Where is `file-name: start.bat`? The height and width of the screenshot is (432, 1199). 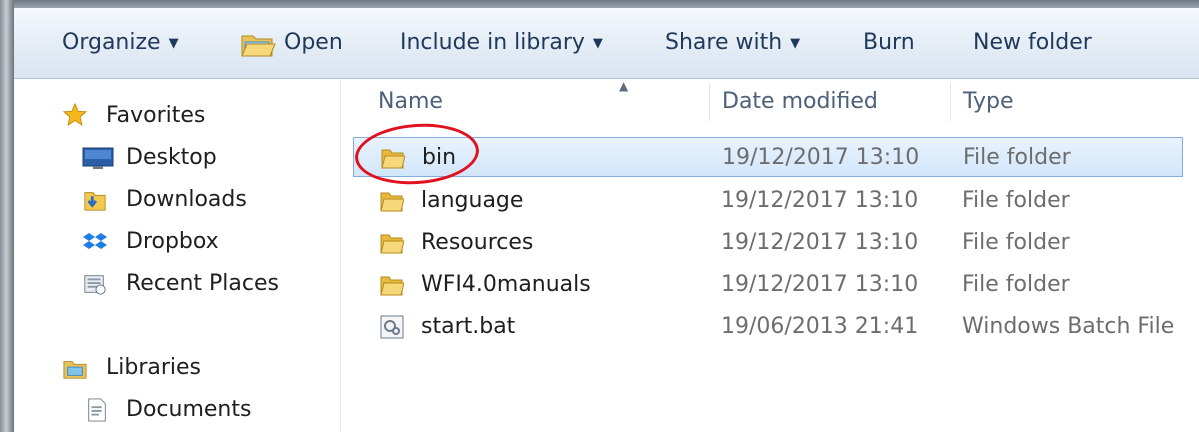
file-name: start.bat is located at coordinates (468, 326).